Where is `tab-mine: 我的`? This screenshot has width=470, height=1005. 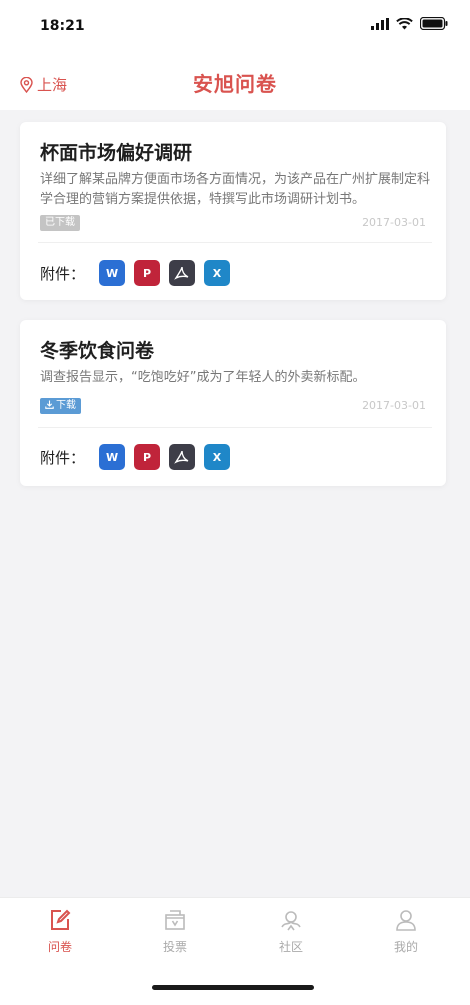
tab-mine: 我的 is located at coordinates (406, 931).